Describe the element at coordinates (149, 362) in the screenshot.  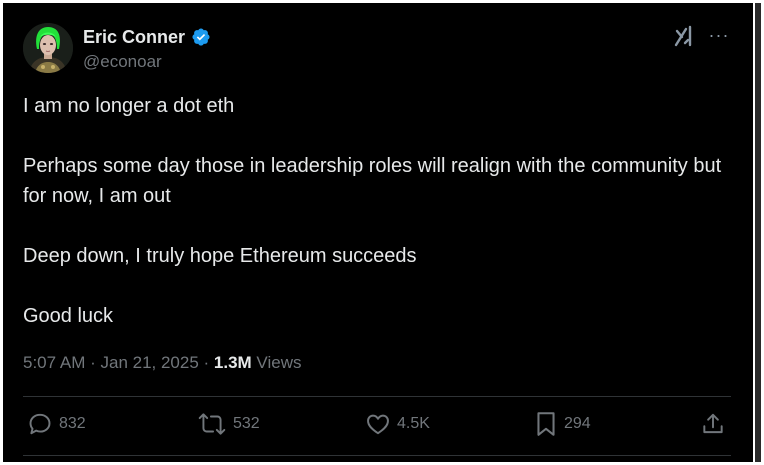
I see `post-date: Jan 21, 2025` at that location.